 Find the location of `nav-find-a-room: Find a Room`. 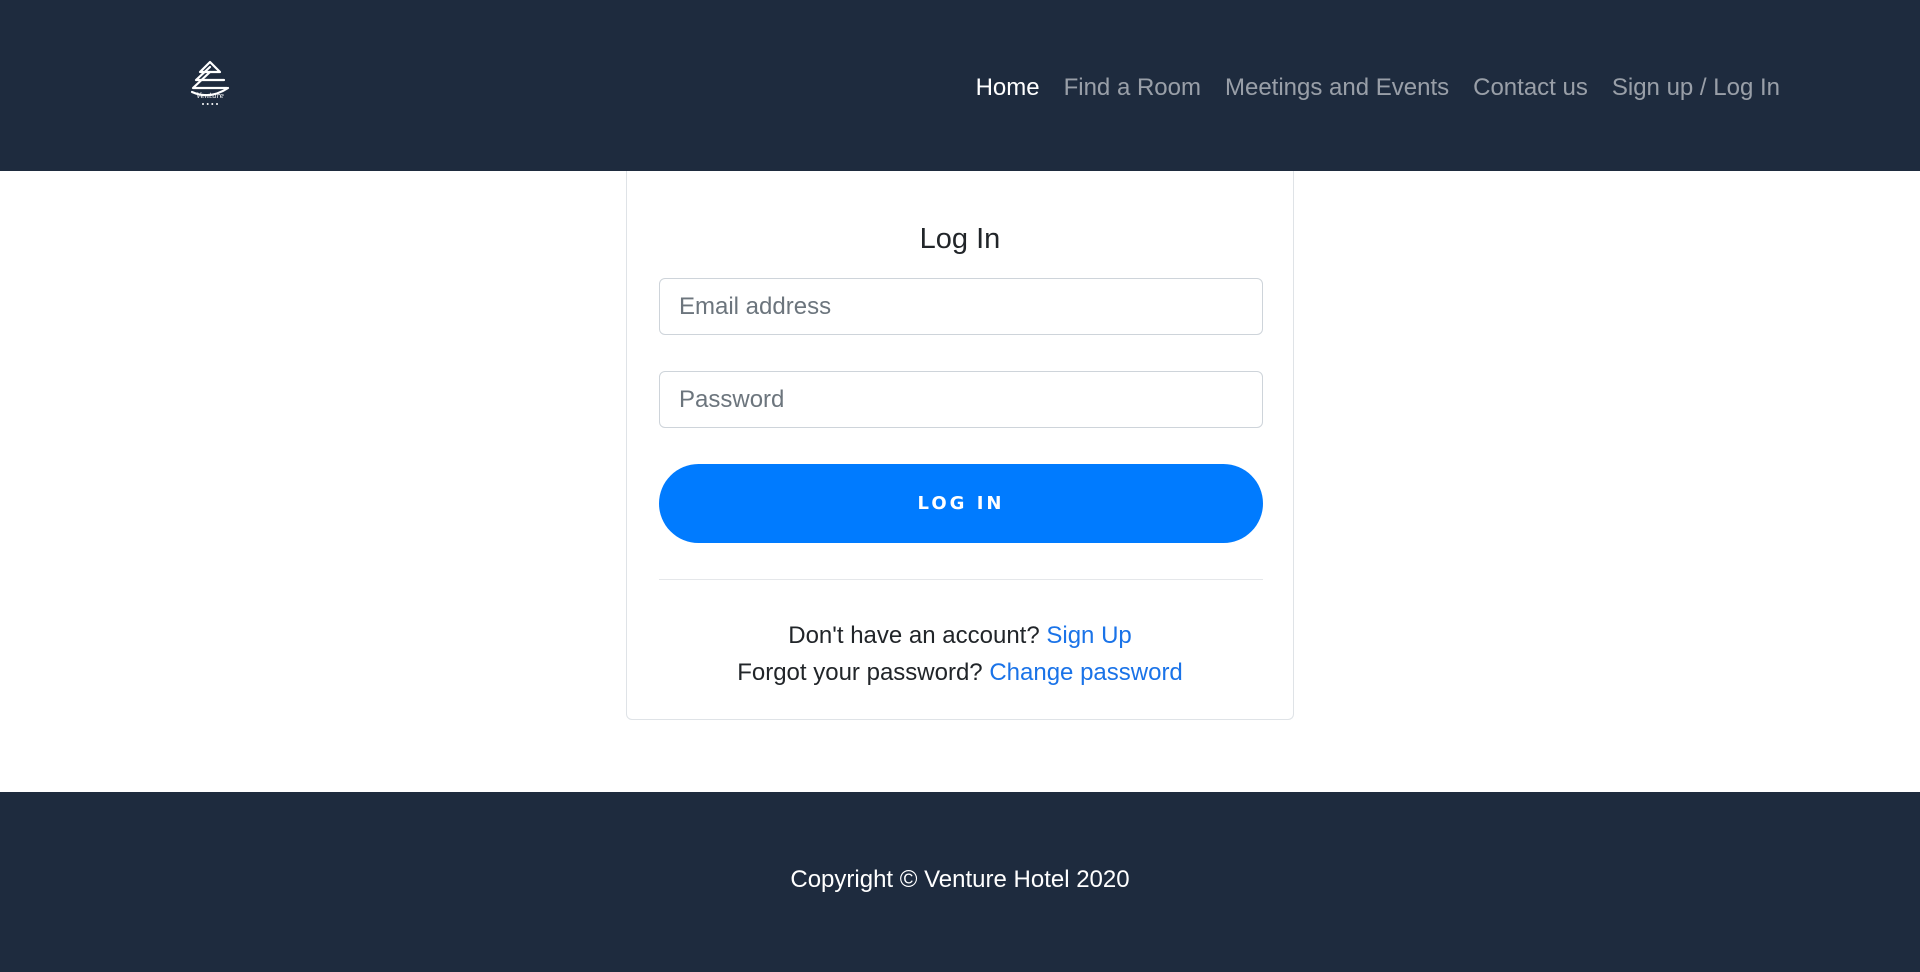

nav-find-a-room: Find a Room is located at coordinates (1132, 88).